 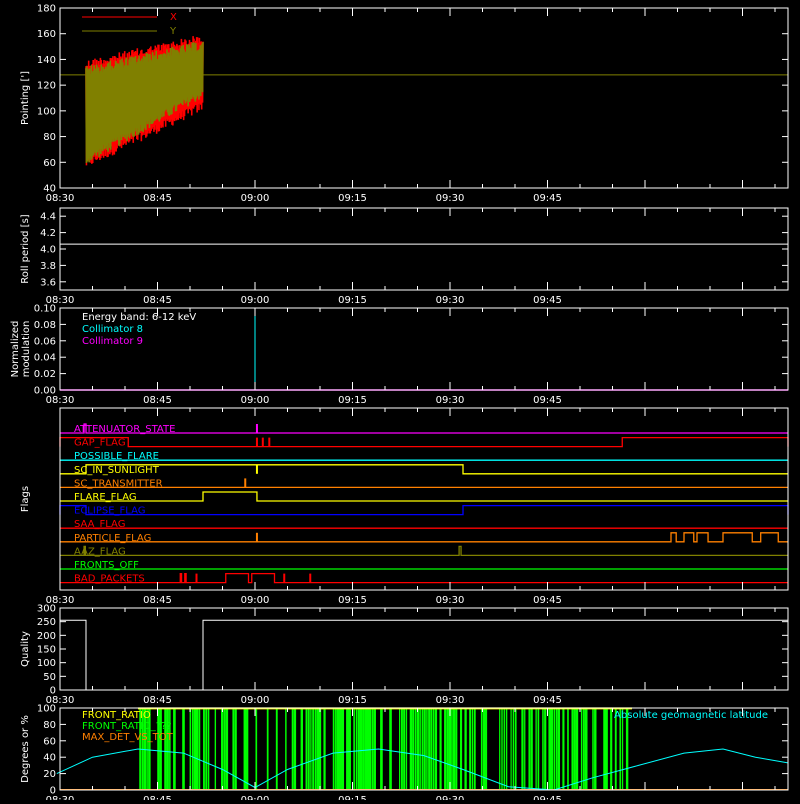 I want to click on quality-ylabel-group: Quality, so click(x=25, y=649).